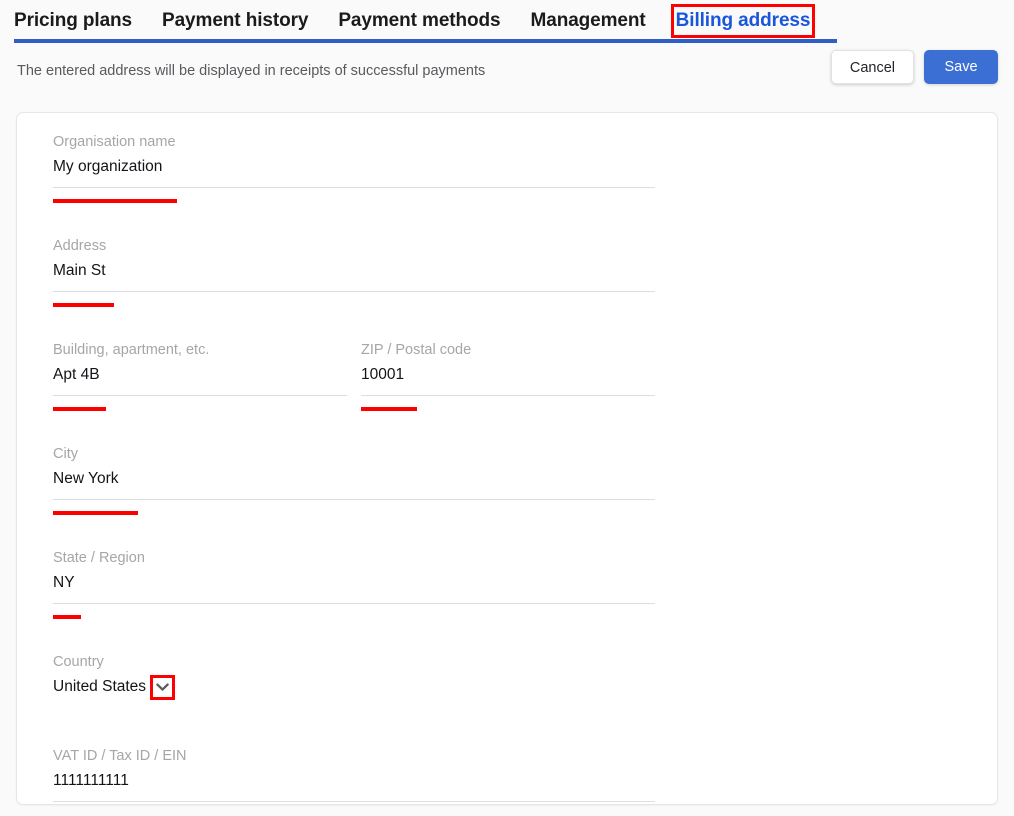  Describe the element at coordinates (163, 687) in the screenshot. I see `chevron-down-icon` at that location.